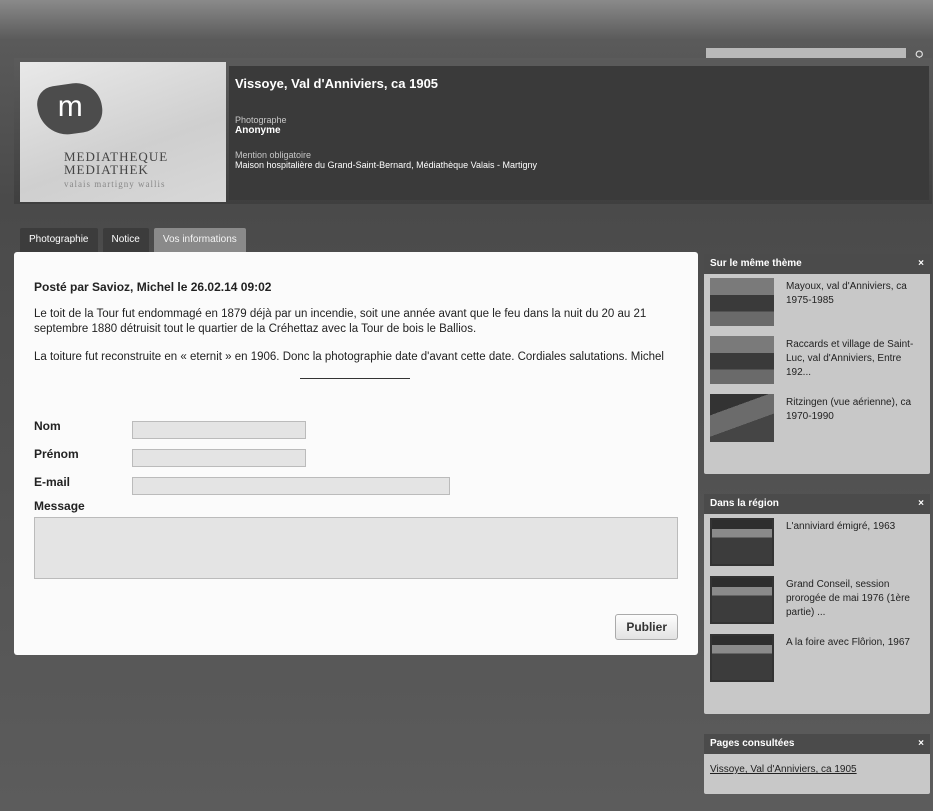 The width and height of the screenshot is (933, 811). I want to click on list-item: L'anniviard émigré, 1963, so click(817, 543).